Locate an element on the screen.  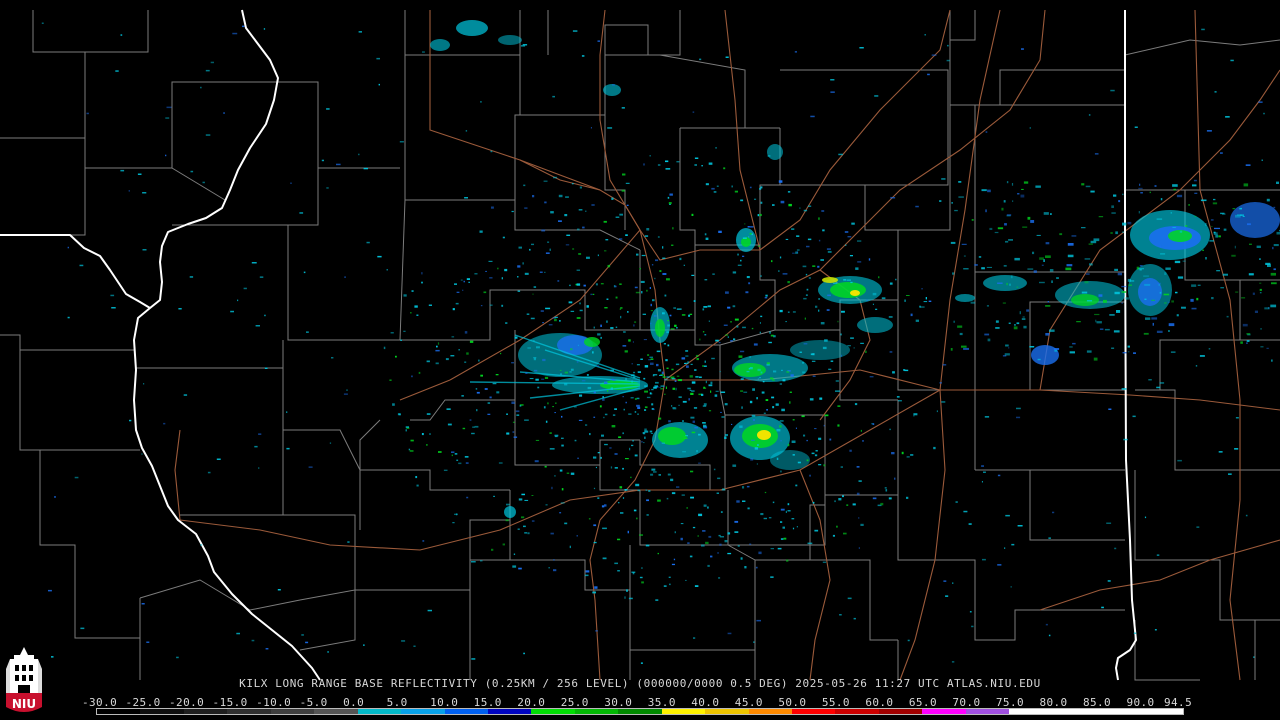
echo-cluster-west is located at coordinates (558, 372).